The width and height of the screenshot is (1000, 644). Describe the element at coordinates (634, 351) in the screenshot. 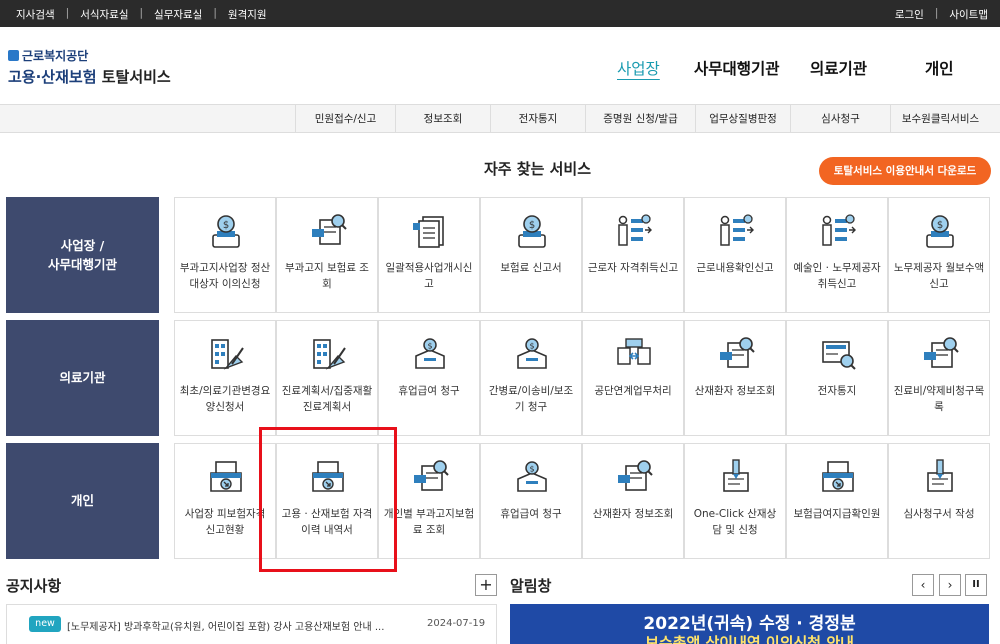

I see `document-exchange-icon` at that location.